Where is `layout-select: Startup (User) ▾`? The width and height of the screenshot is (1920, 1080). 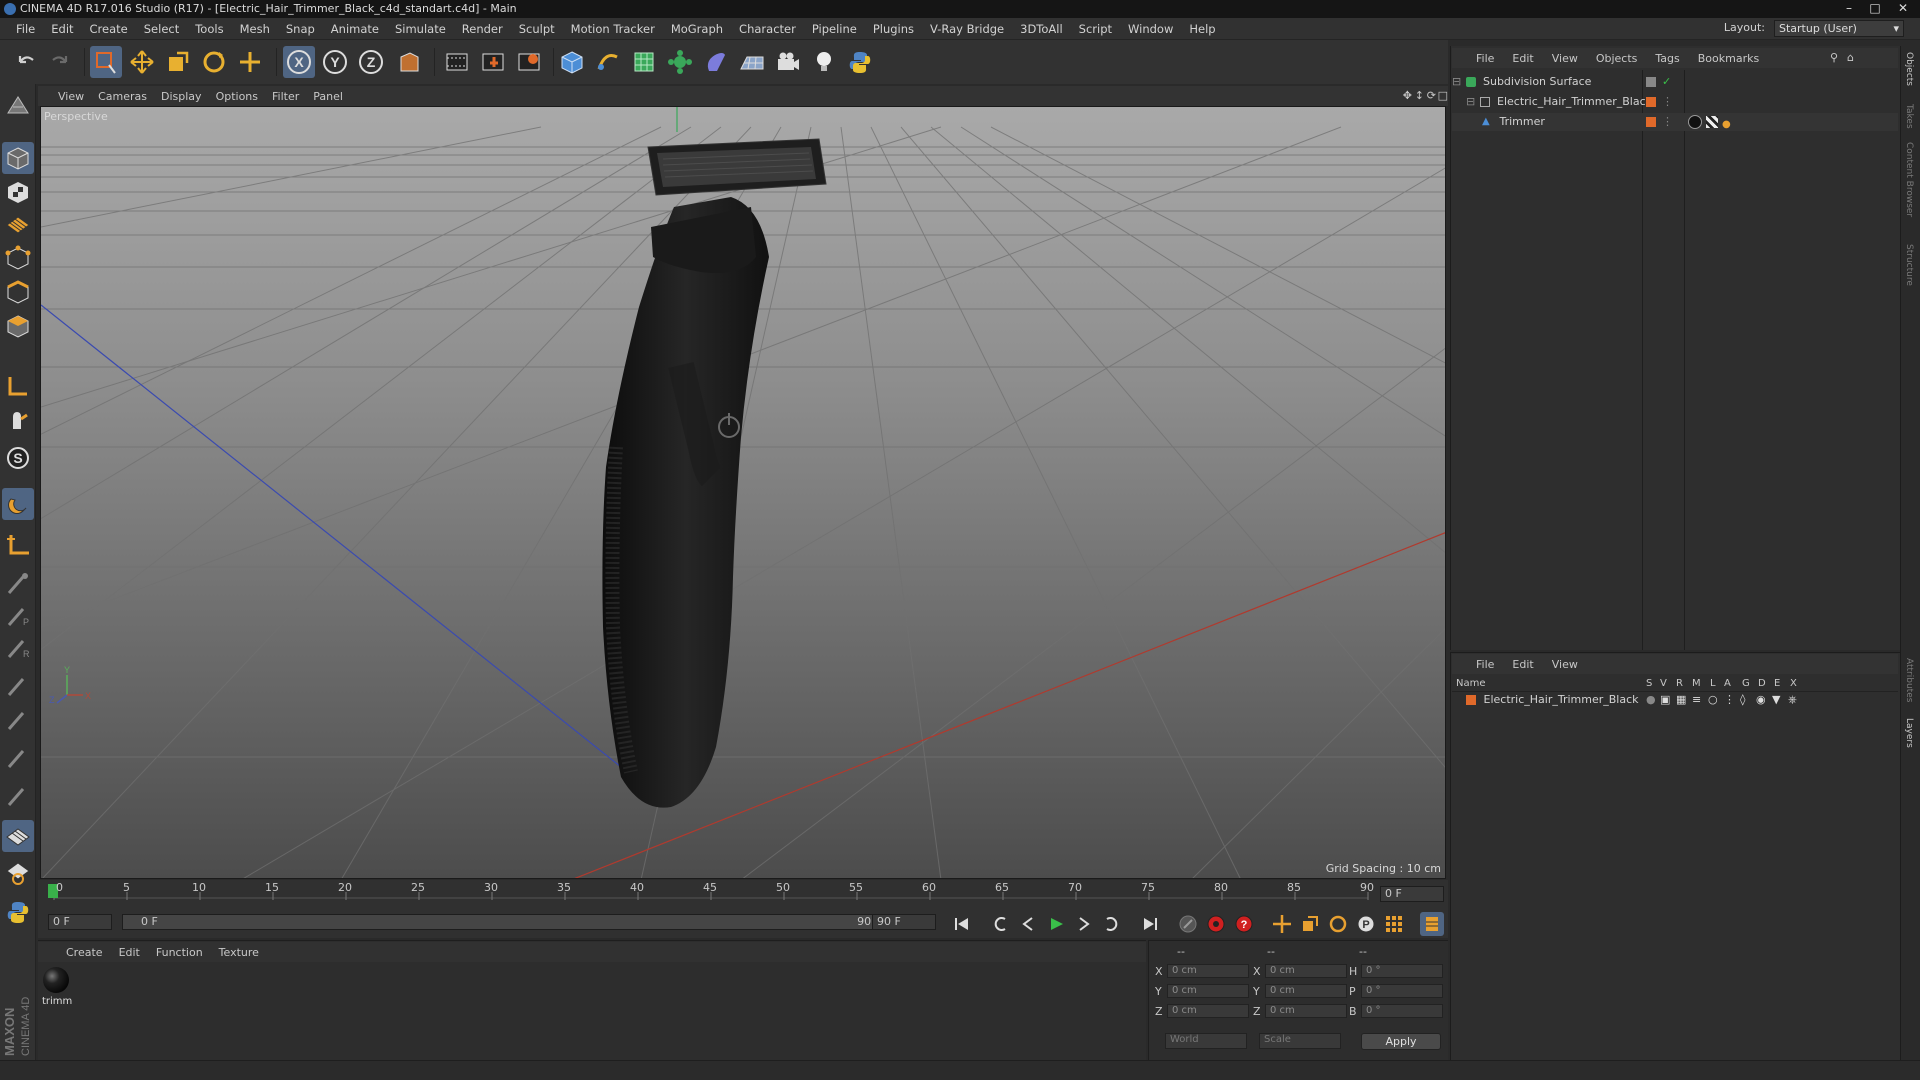
layout-select: Startup (User) ▾ is located at coordinates (1839, 28).